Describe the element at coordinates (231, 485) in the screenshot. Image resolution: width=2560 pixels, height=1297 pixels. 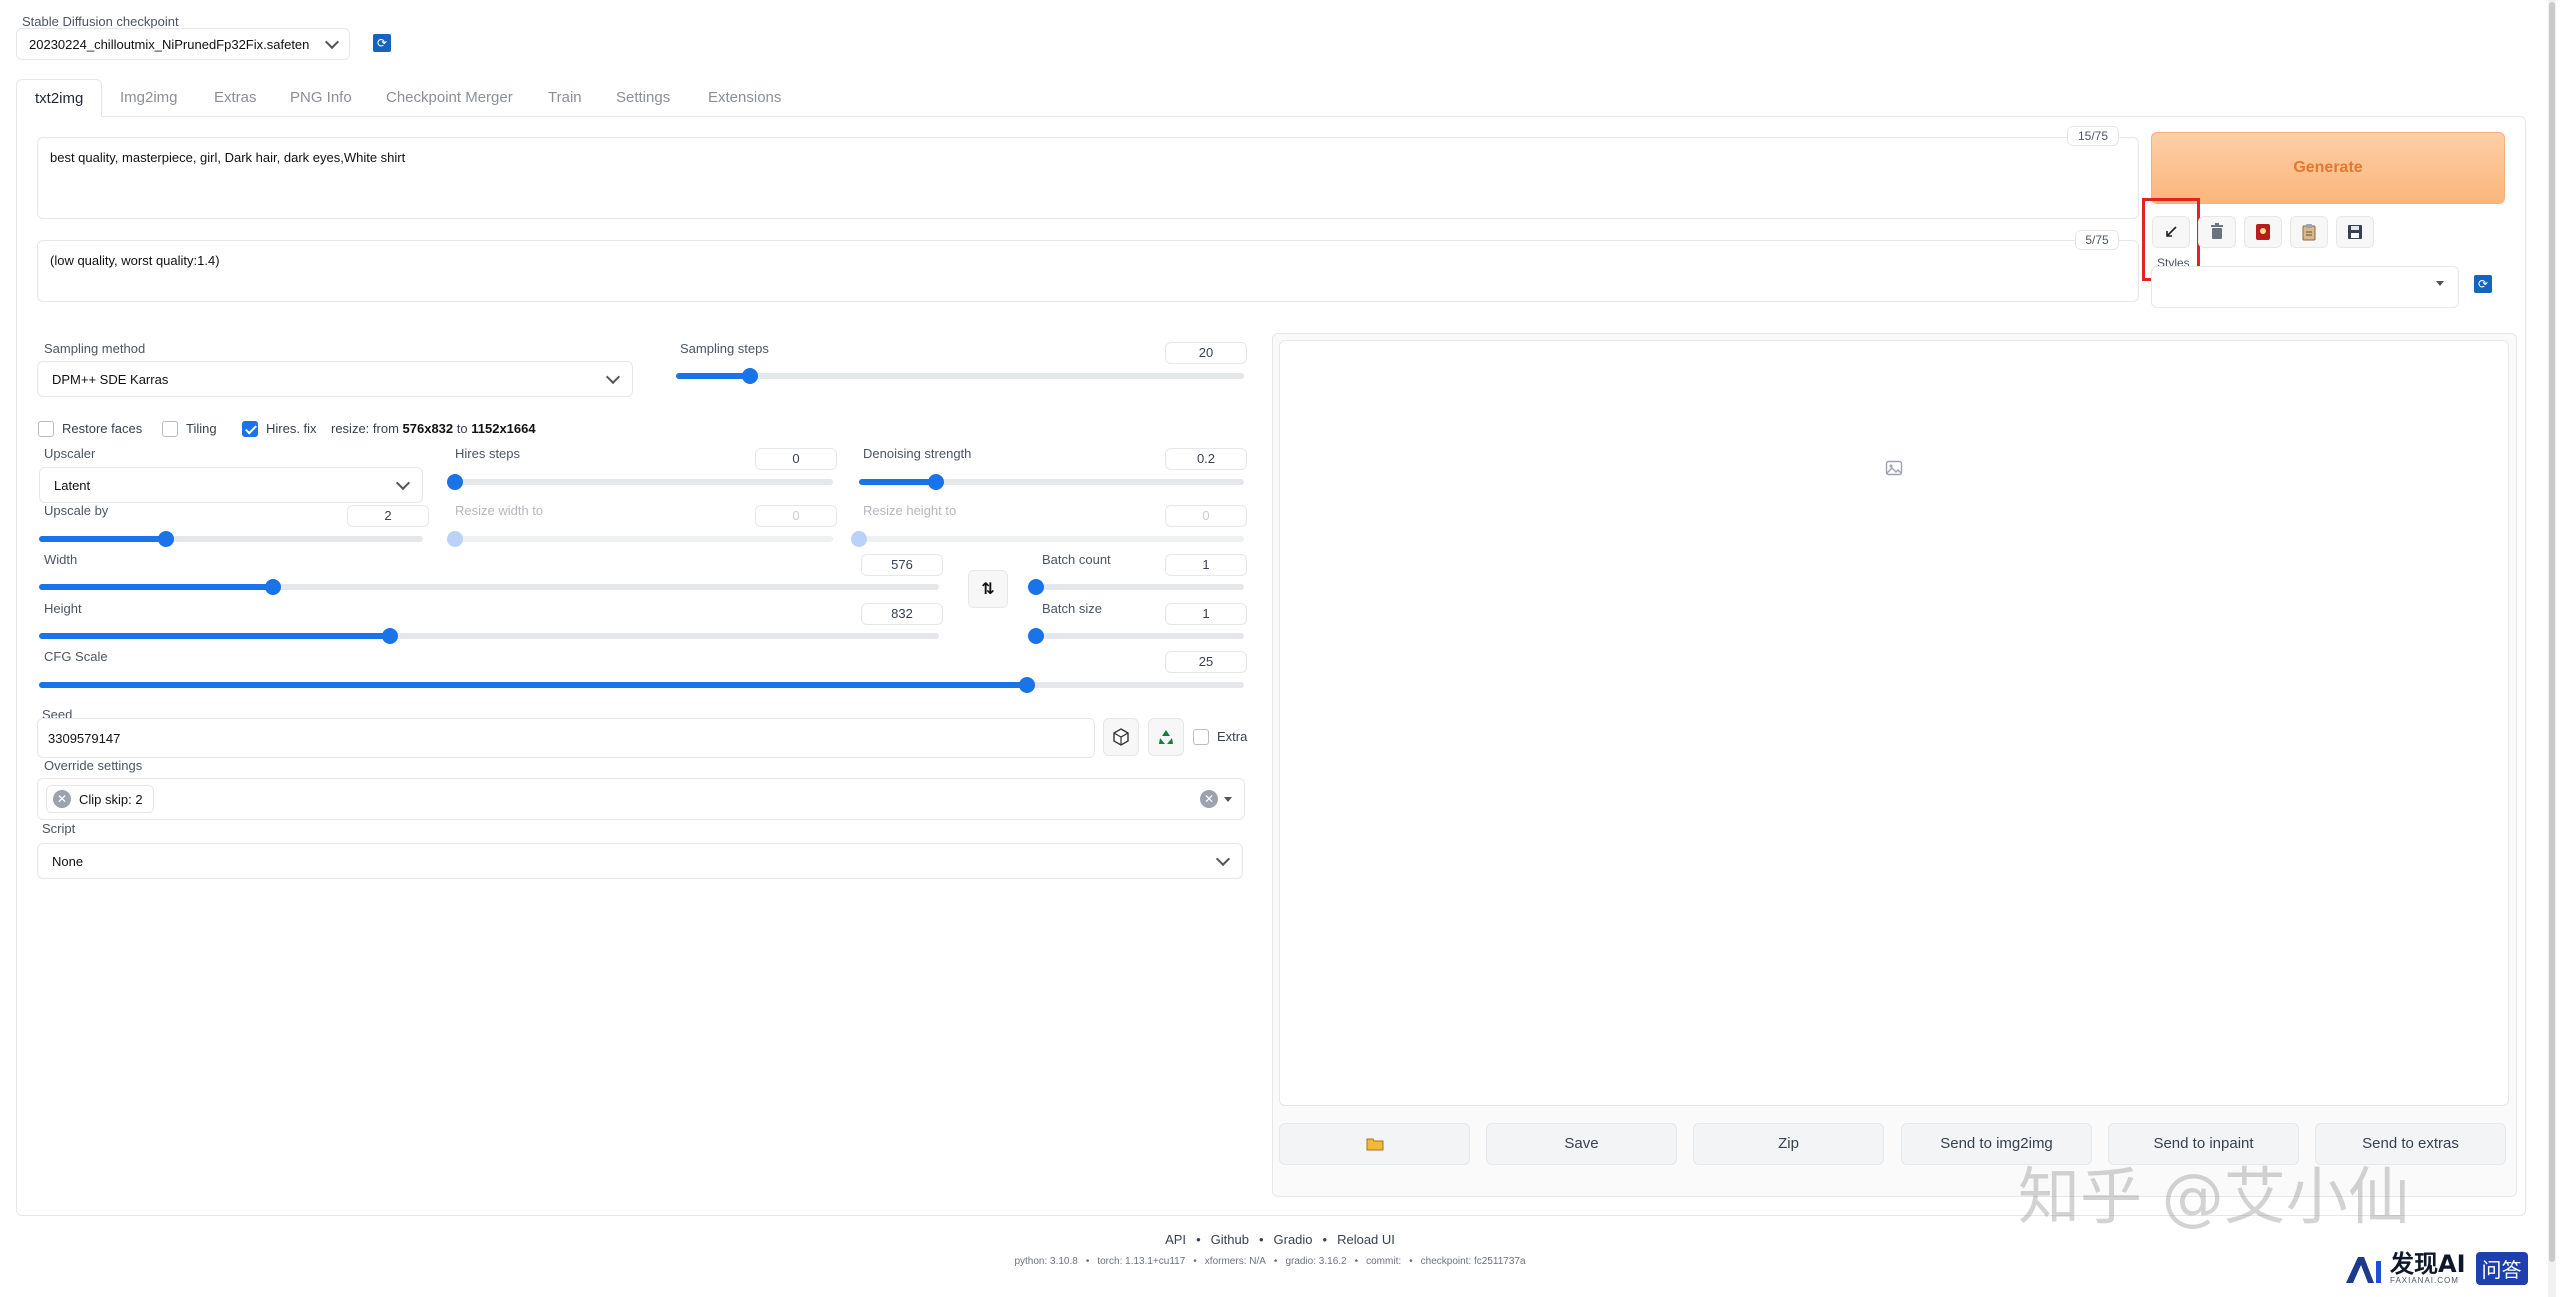
I see `upscaler-dropdown: Latent` at that location.